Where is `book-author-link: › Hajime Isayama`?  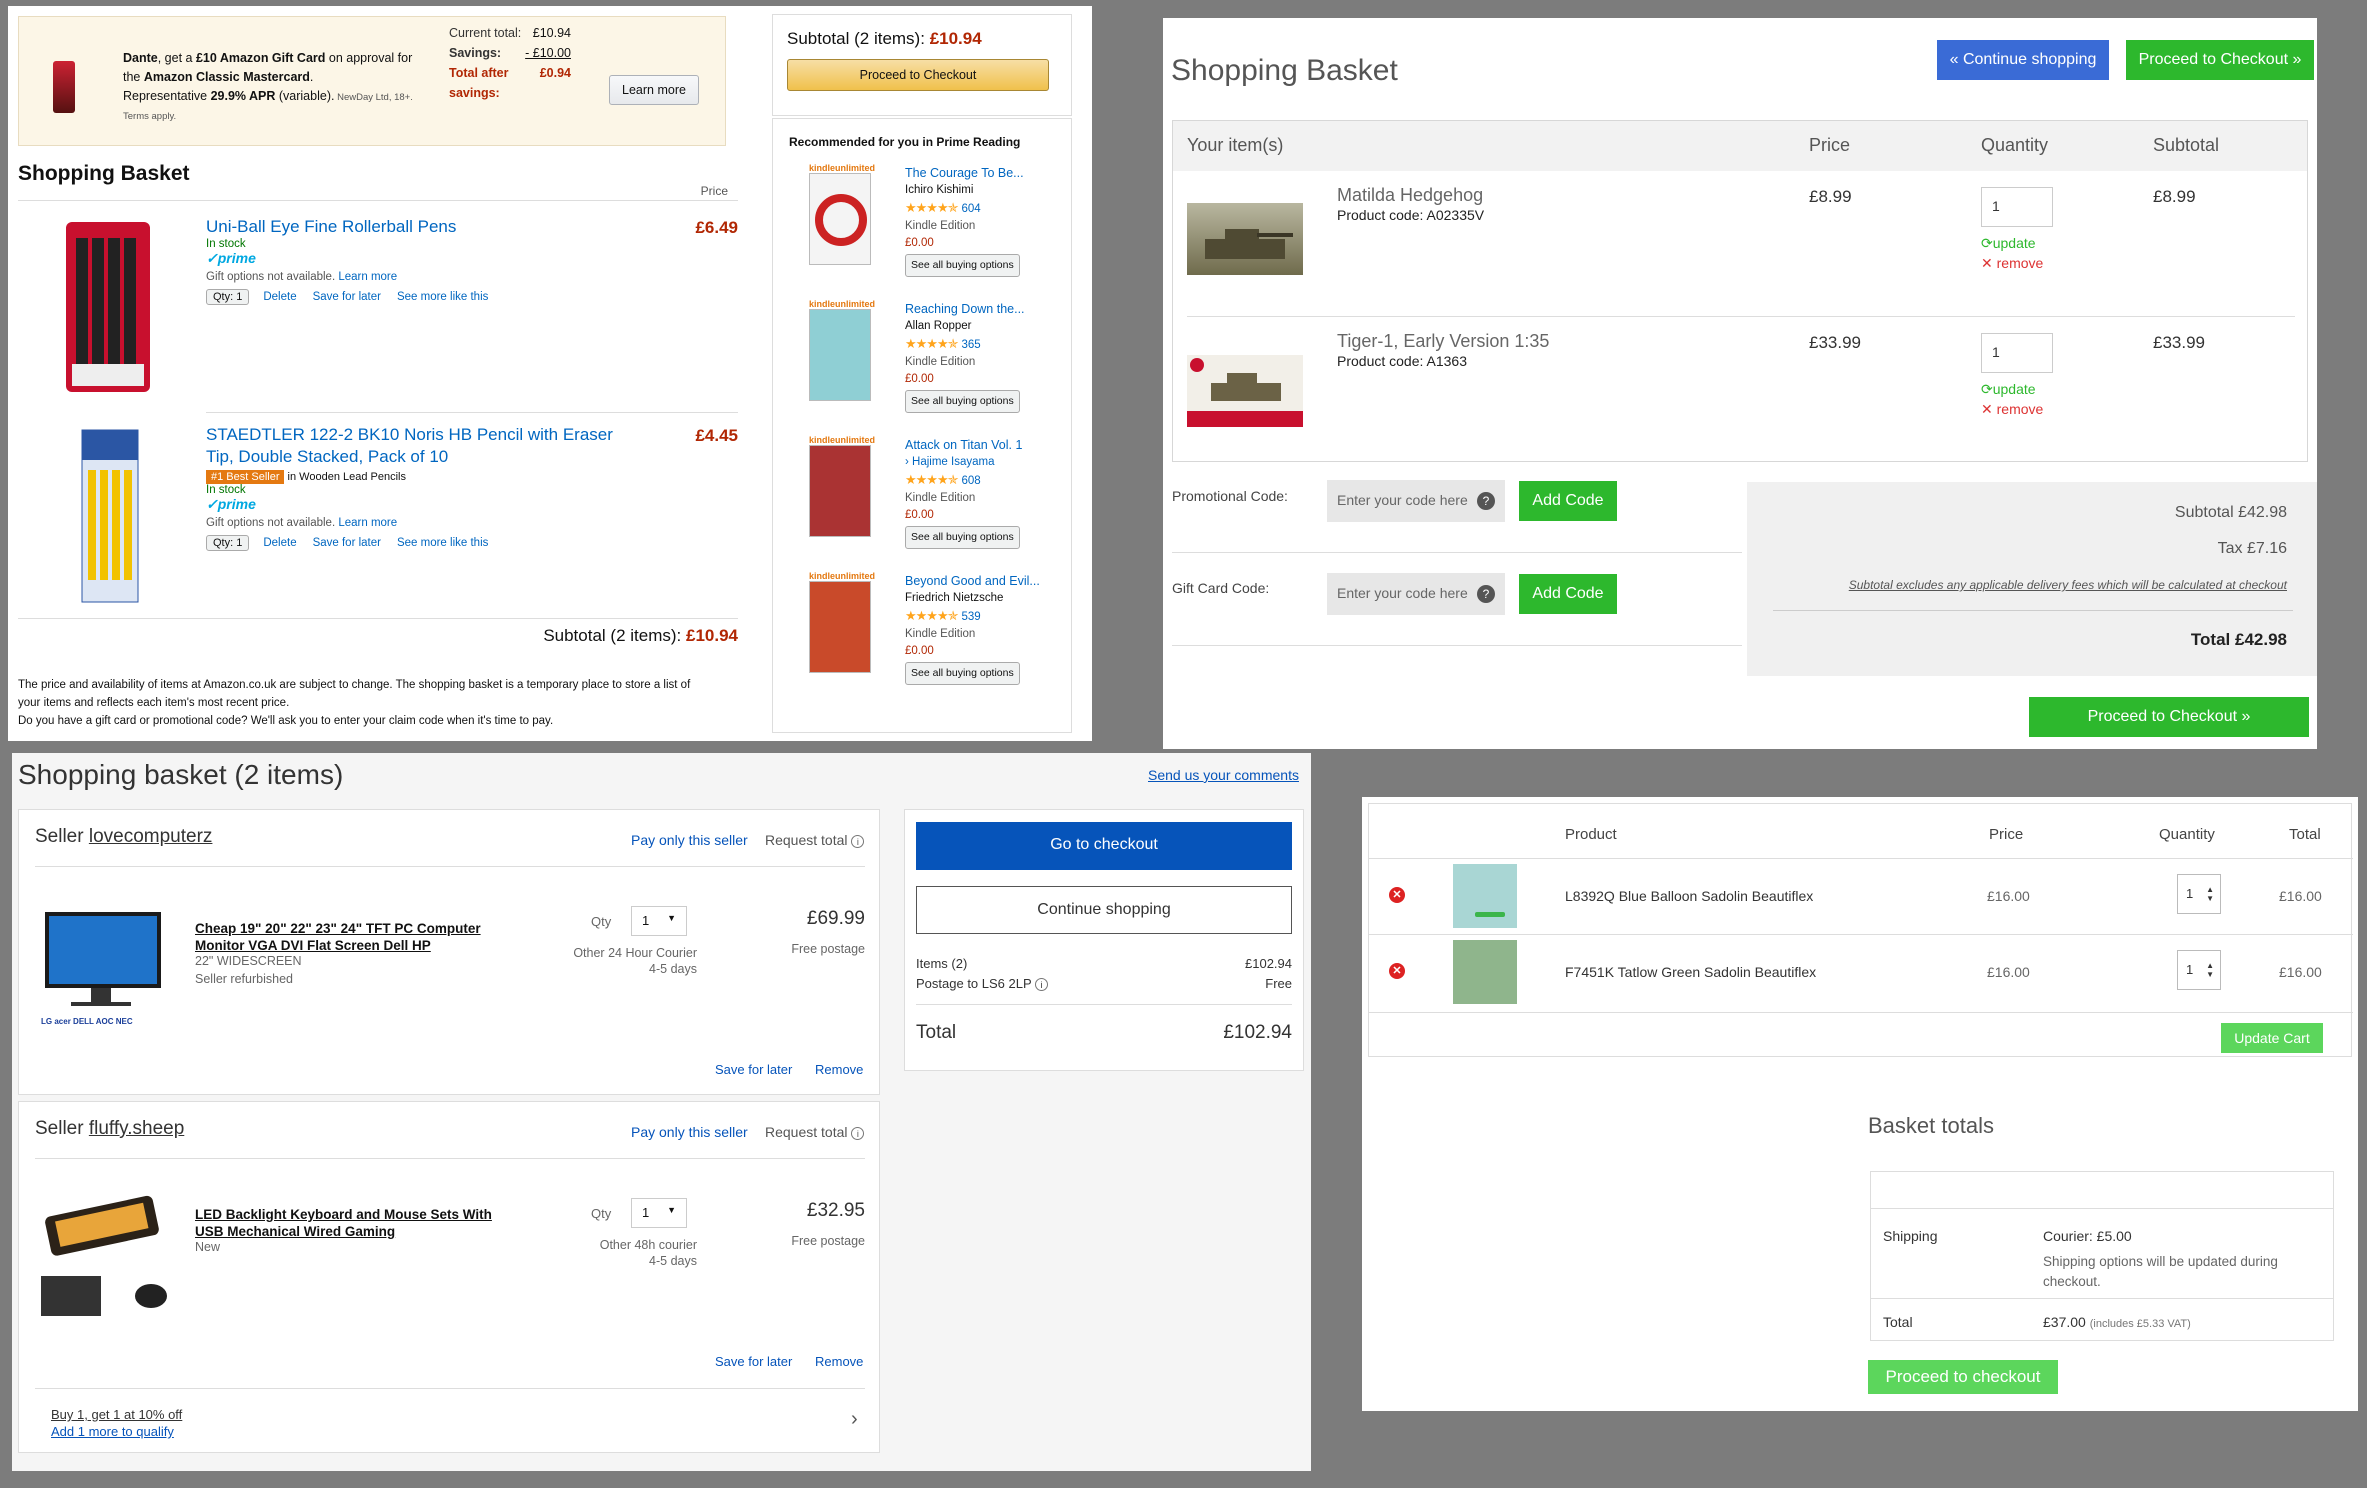 book-author-link: › Hajime Isayama is located at coordinates (985, 462).